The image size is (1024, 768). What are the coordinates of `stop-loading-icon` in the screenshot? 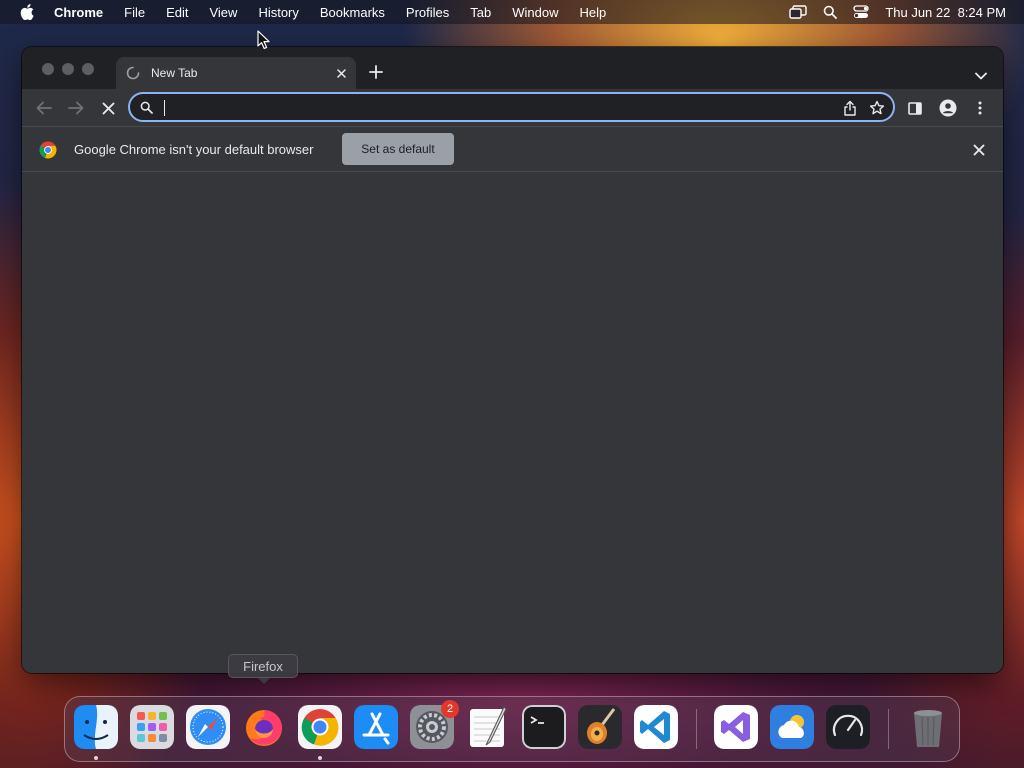 It's located at (108, 108).